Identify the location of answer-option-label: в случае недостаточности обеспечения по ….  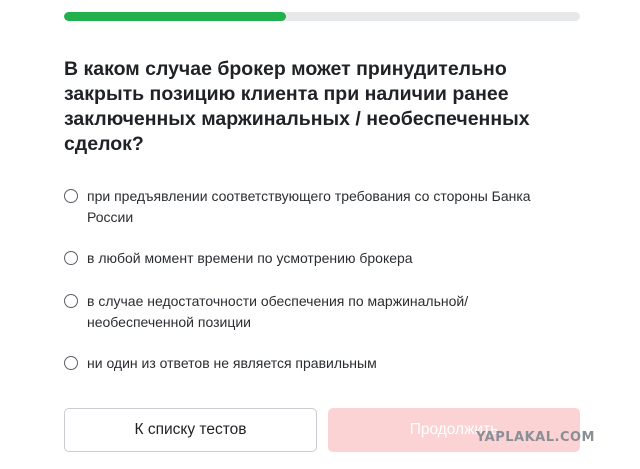
(278, 311).